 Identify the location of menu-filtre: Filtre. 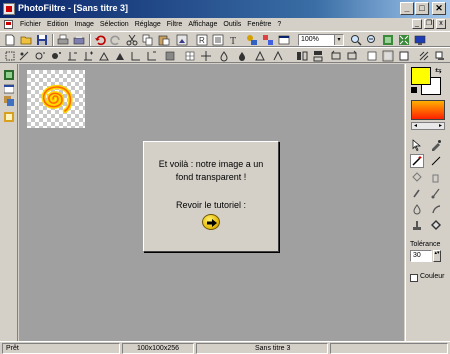
(175, 24).